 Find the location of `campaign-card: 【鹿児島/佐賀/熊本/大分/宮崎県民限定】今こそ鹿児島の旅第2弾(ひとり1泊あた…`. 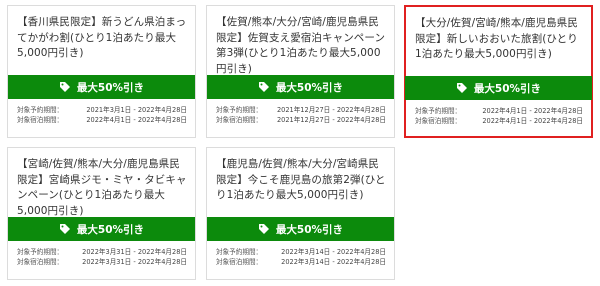

campaign-card: 【鹿児島/佐賀/熊本/大分/宮崎県民限定】今こそ鹿児島の旅第2弾(ひとり1泊あた… is located at coordinates (300, 213).